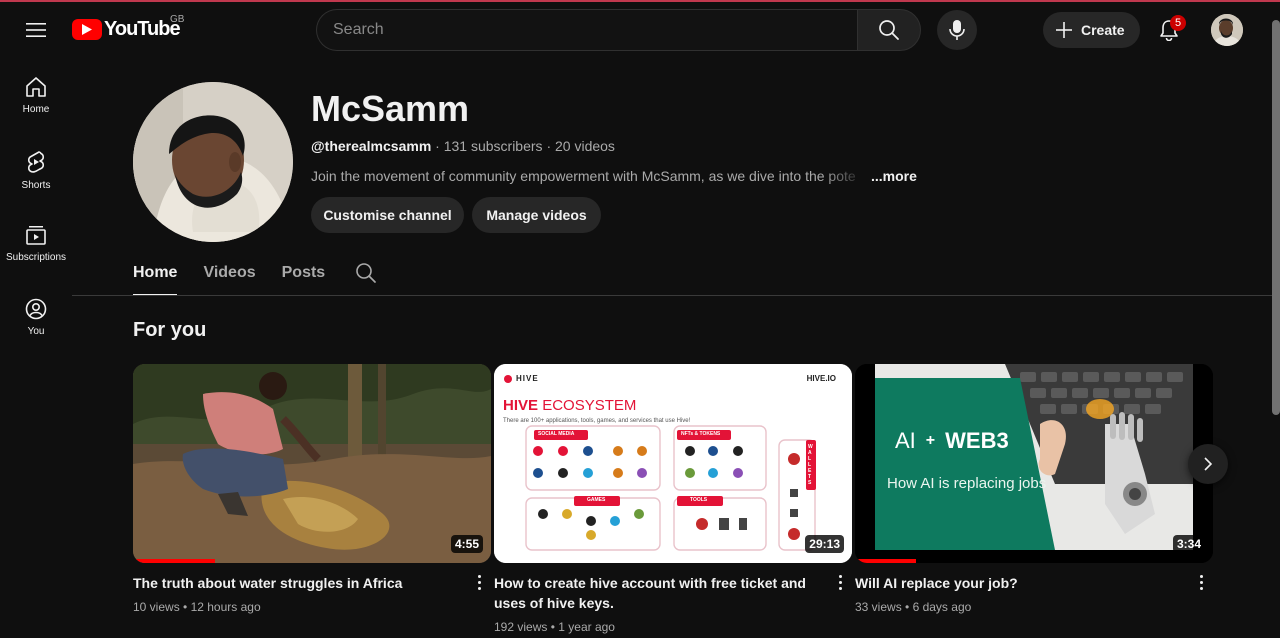 The height and width of the screenshot is (638, 1280). What do you see at coordinates (930, 440) in the screenshot?
I see `ai-plus: +` at bounding box center [930, 440].